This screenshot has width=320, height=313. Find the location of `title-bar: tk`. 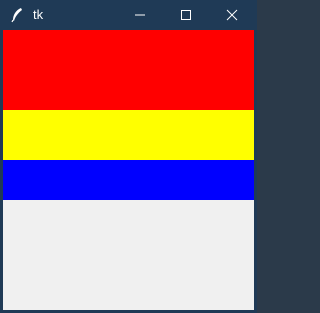

title-bar: tk is located at coordinates (128, 15).